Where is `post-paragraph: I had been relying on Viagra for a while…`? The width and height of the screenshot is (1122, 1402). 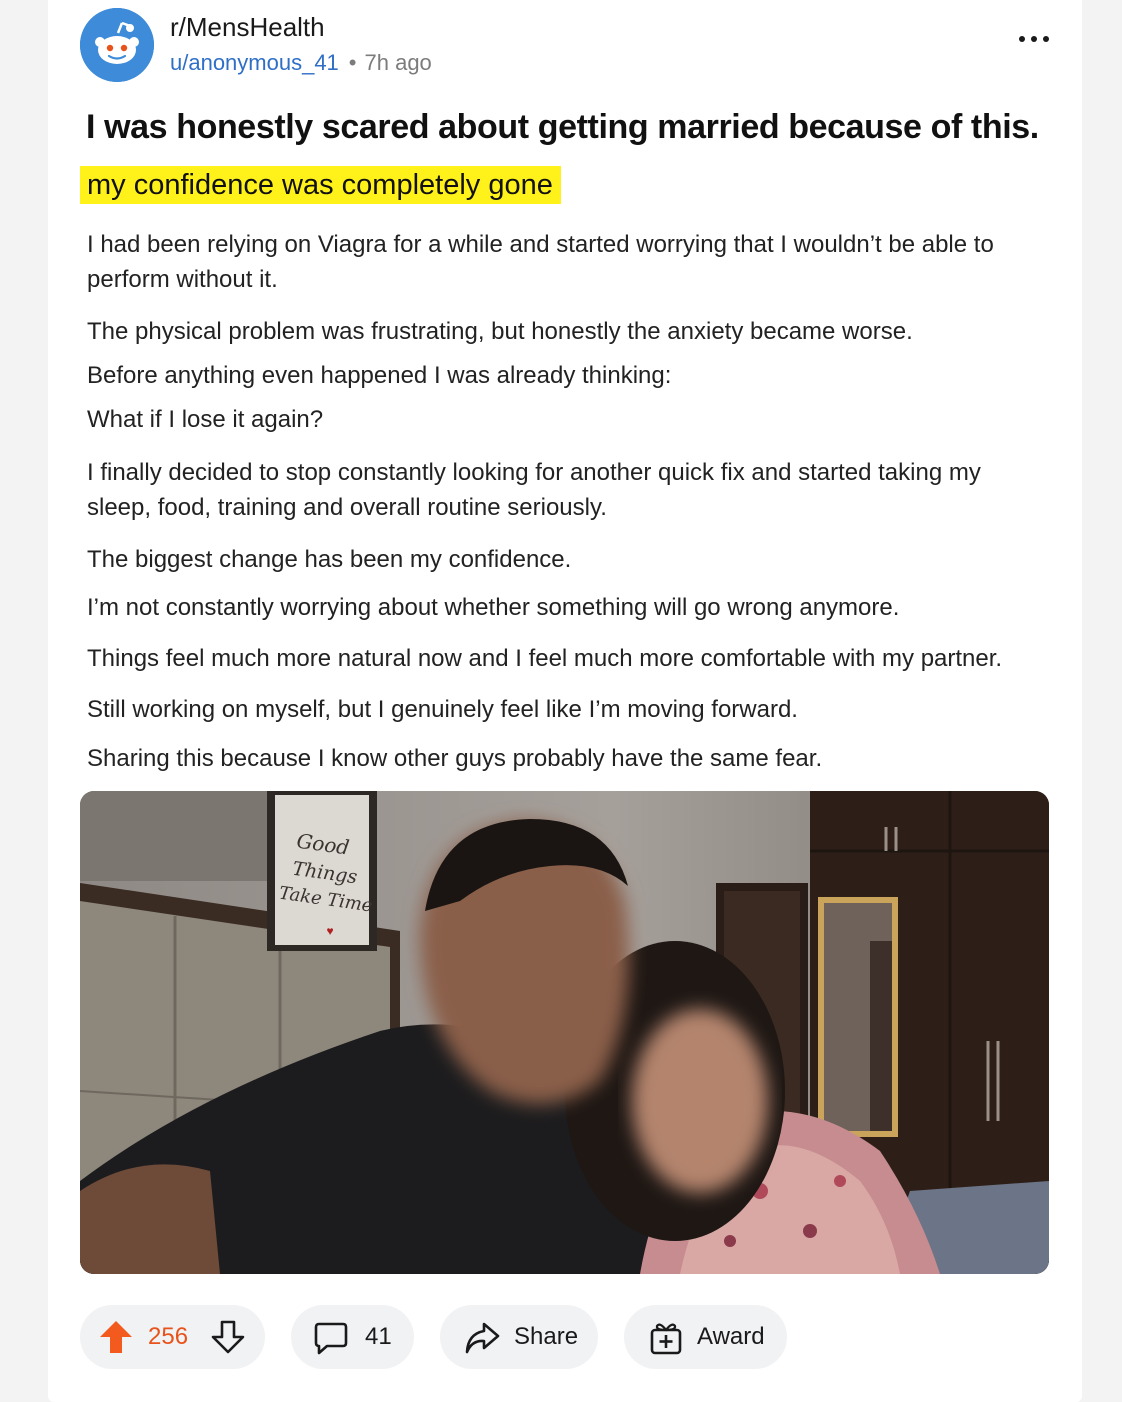
post-paragraph: I had been relying on Viagra for a while… is located at coordinates (540, 262).